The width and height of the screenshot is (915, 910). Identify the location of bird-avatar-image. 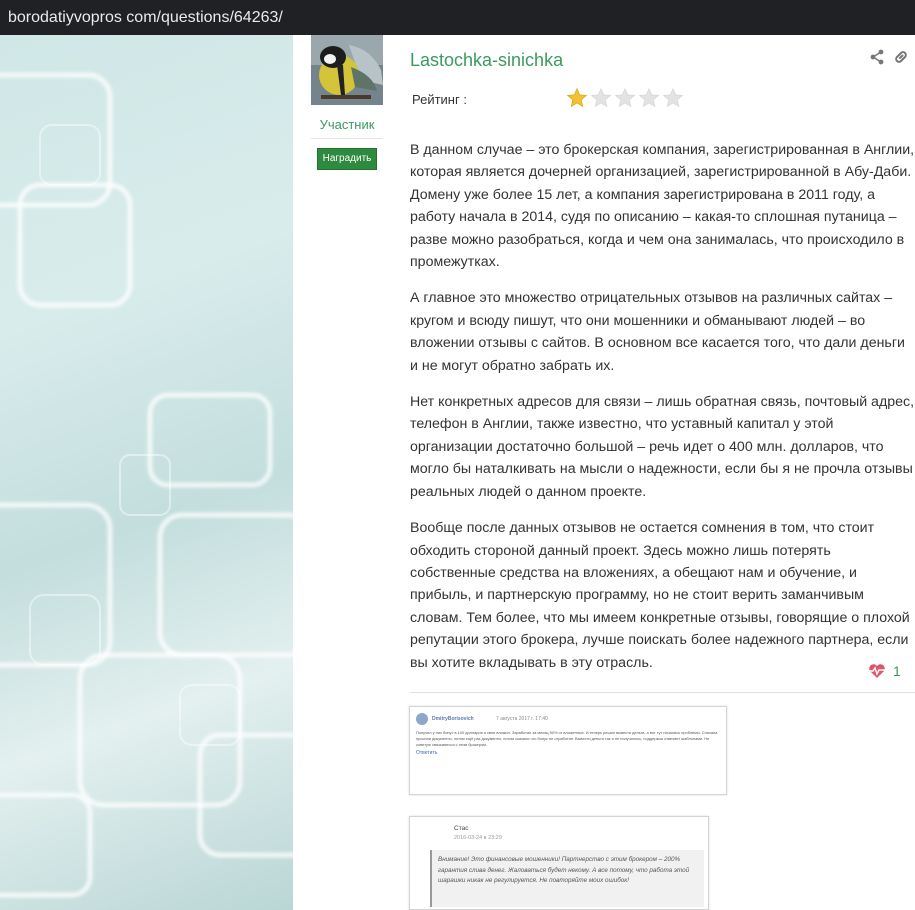
(347, 70).